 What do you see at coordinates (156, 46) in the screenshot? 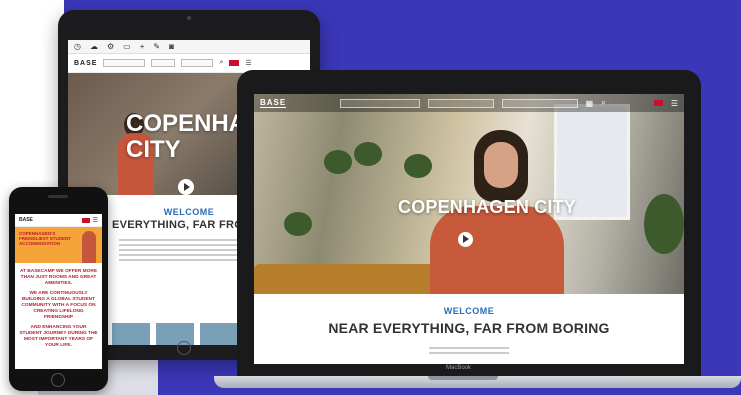
I see `pencil-icon: ✎` at bounding box center [156, 46].